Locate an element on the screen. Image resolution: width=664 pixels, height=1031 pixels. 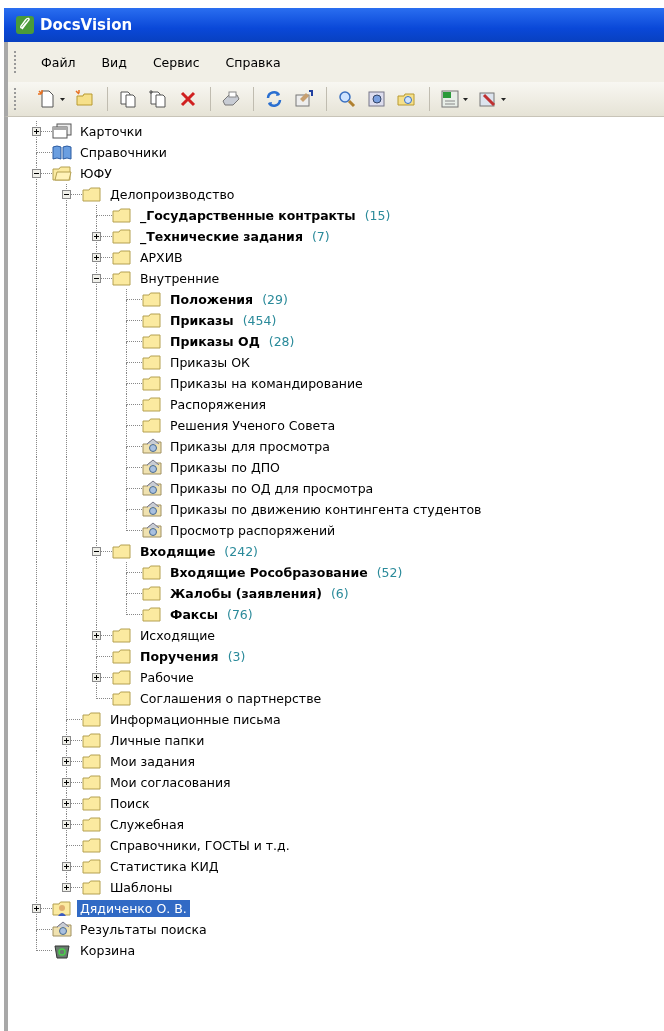
search-icon is located at coordinates (347, 99).